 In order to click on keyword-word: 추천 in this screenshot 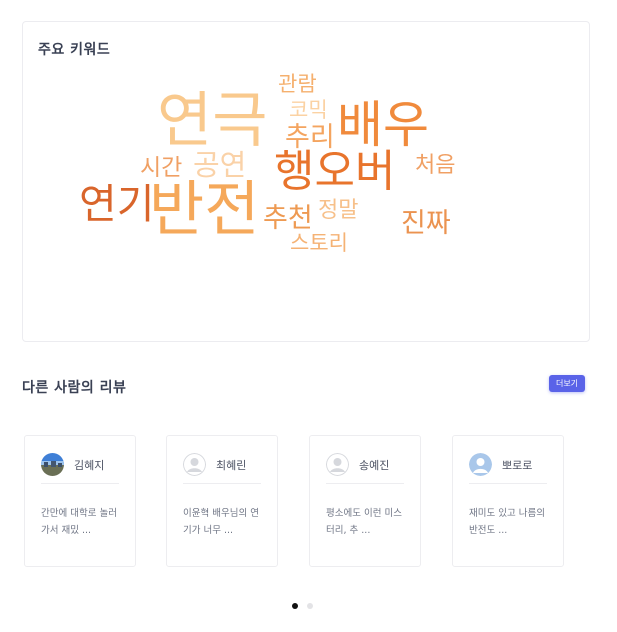, I will do `click(288, 218)`.